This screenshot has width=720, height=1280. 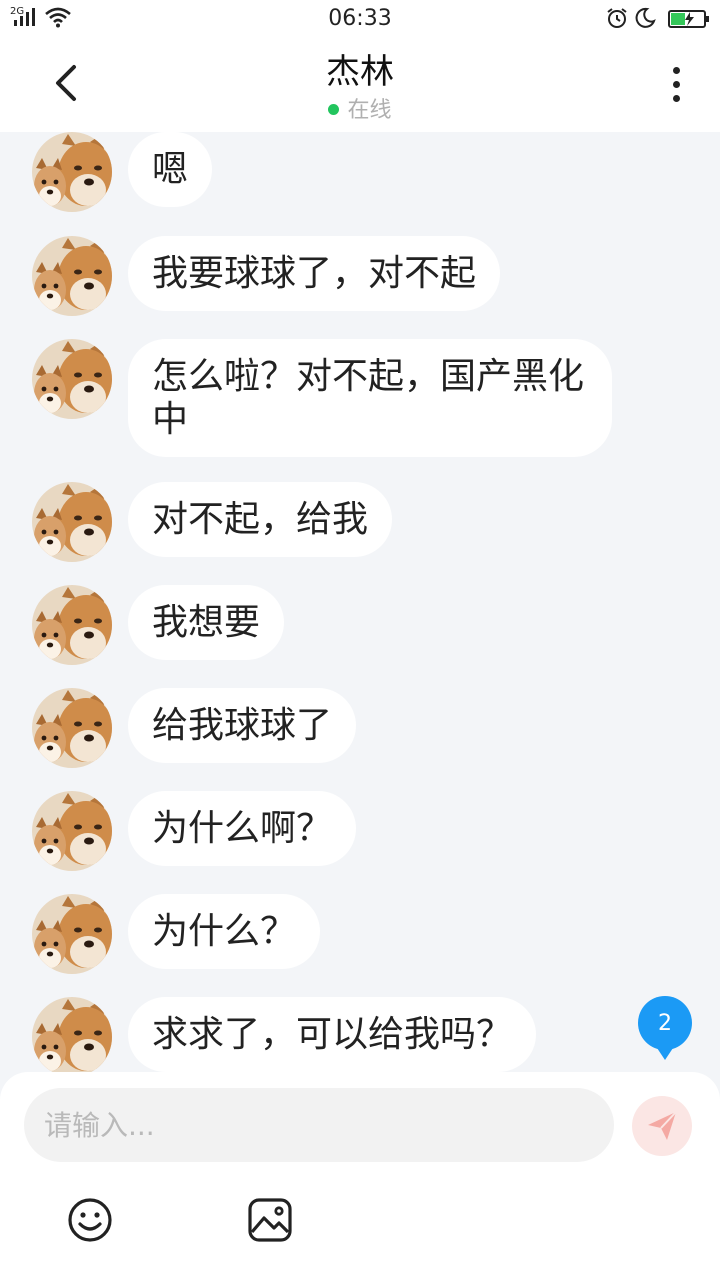 I want to click on online-status: 在线, so click(x=360, y=108).